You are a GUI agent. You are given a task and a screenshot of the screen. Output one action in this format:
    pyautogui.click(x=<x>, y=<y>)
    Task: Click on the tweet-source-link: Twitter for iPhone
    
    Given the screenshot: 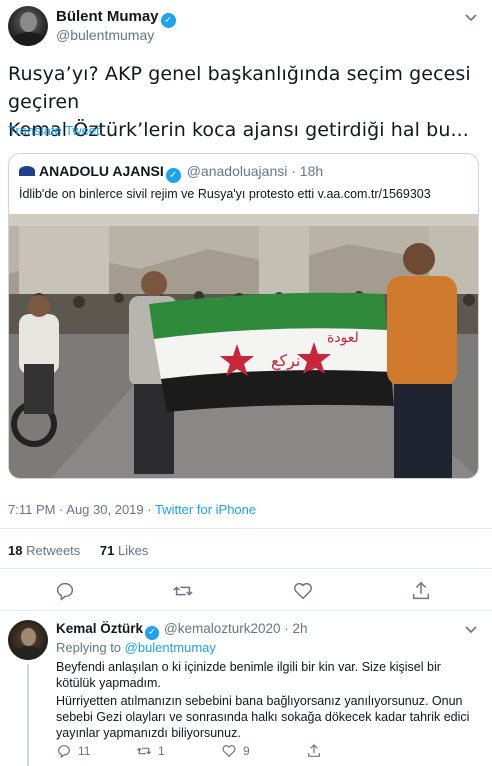 What is the action you would take?
    pyautogui.click(x=205, y=509)
    